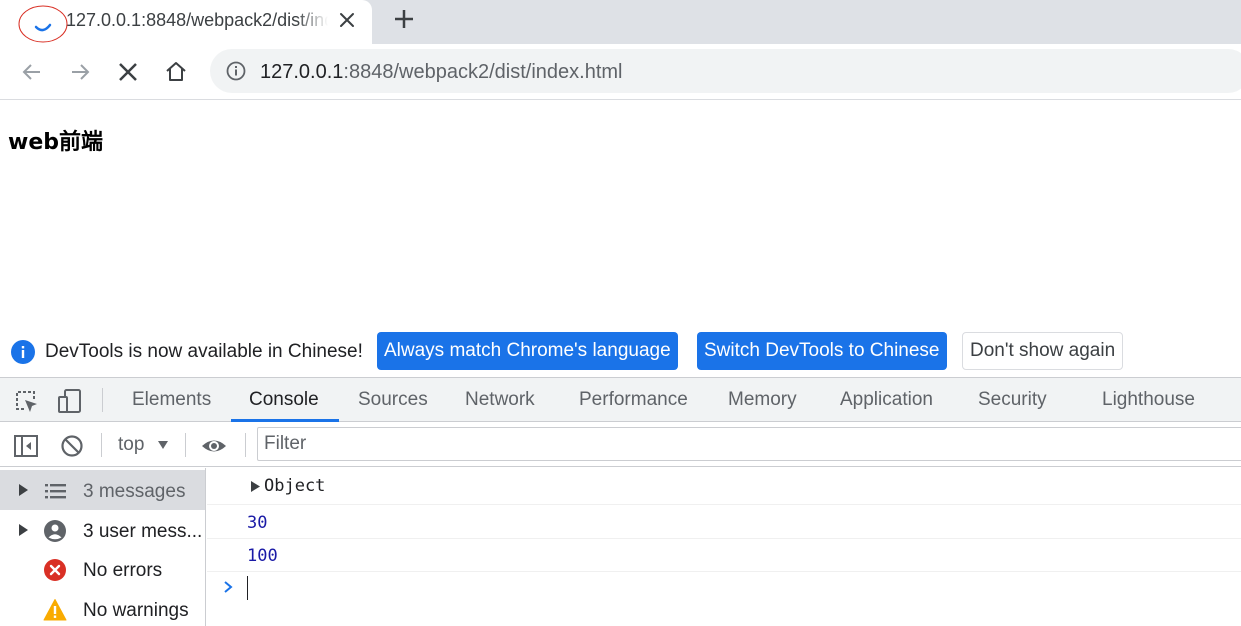  Describe the element at coordinates (228, 587) in the screenshot. I see `console-prompt-chevron-icon` at that location.